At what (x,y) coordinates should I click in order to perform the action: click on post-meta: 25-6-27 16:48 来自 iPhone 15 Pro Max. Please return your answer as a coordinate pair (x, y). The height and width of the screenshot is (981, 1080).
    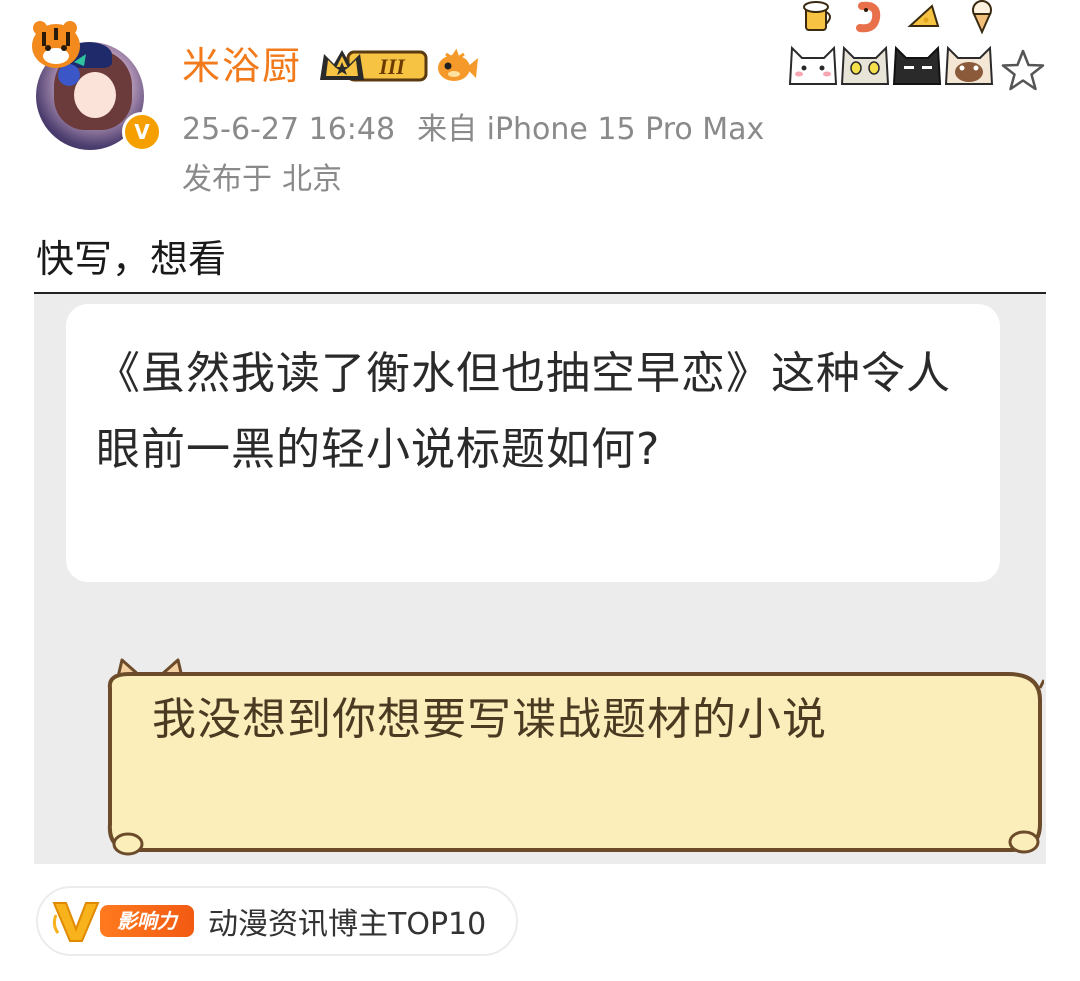
    Looking at the image, I should click on (473, 130).